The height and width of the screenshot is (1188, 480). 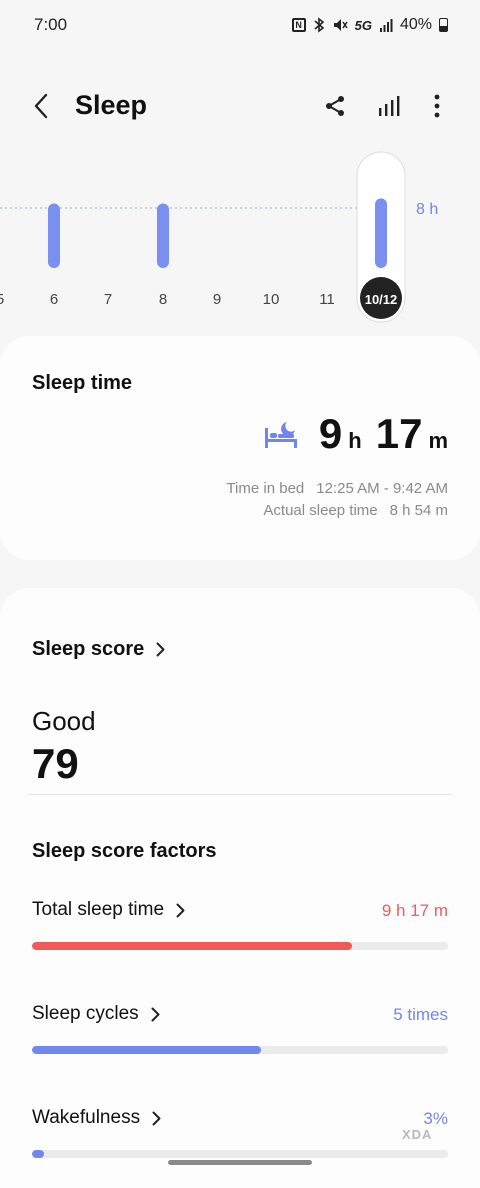 What do you see at coordinates (399, 433) in the screenshot?
I see `sleep-minutes: 17` at bounding box center [399, 433].